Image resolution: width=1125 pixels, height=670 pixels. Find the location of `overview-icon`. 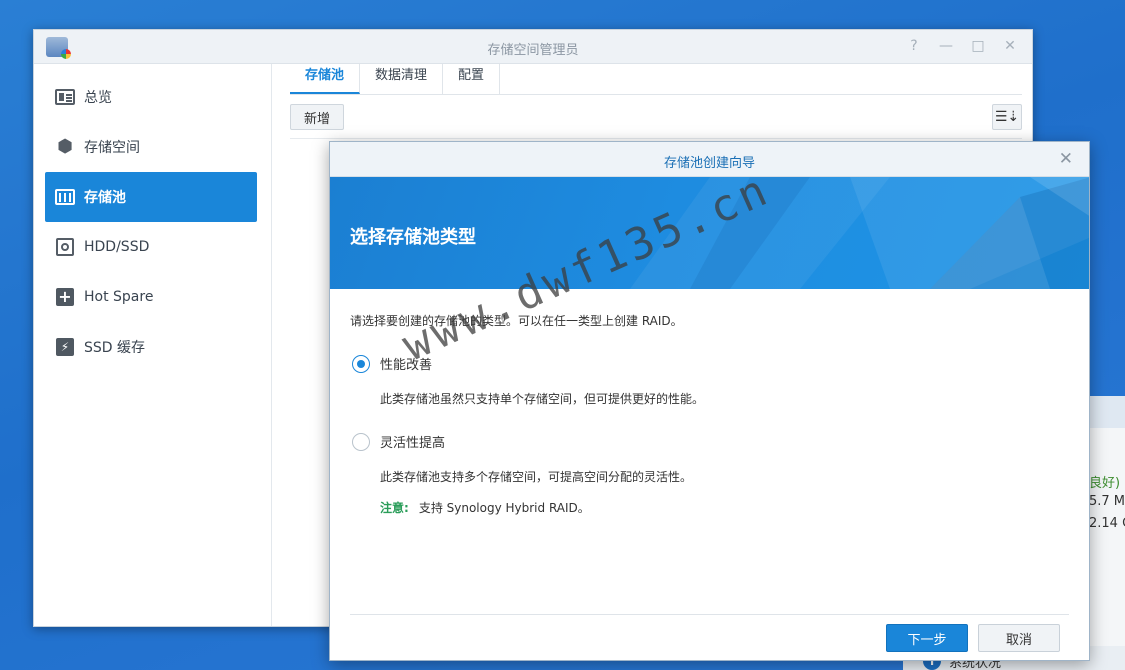

overview-icon is located at coordinates (65, 97).